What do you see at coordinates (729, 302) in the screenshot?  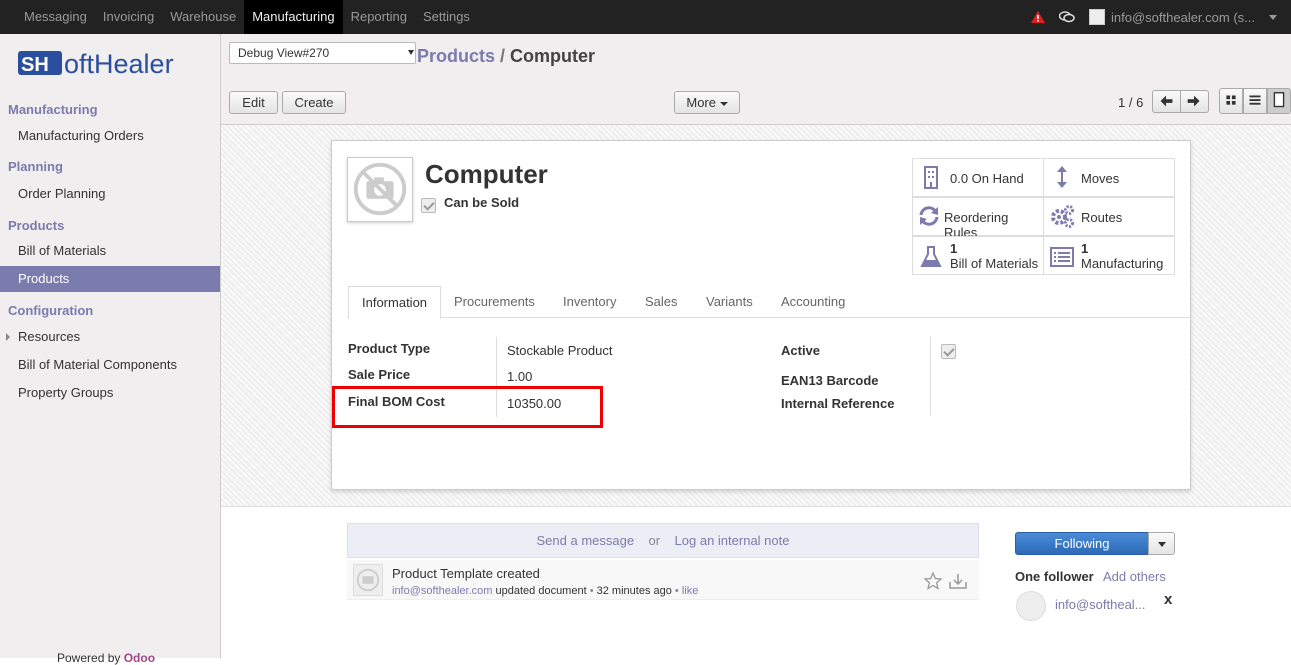 I see `tab-variants: Variants` at bounding box center [729, 302].